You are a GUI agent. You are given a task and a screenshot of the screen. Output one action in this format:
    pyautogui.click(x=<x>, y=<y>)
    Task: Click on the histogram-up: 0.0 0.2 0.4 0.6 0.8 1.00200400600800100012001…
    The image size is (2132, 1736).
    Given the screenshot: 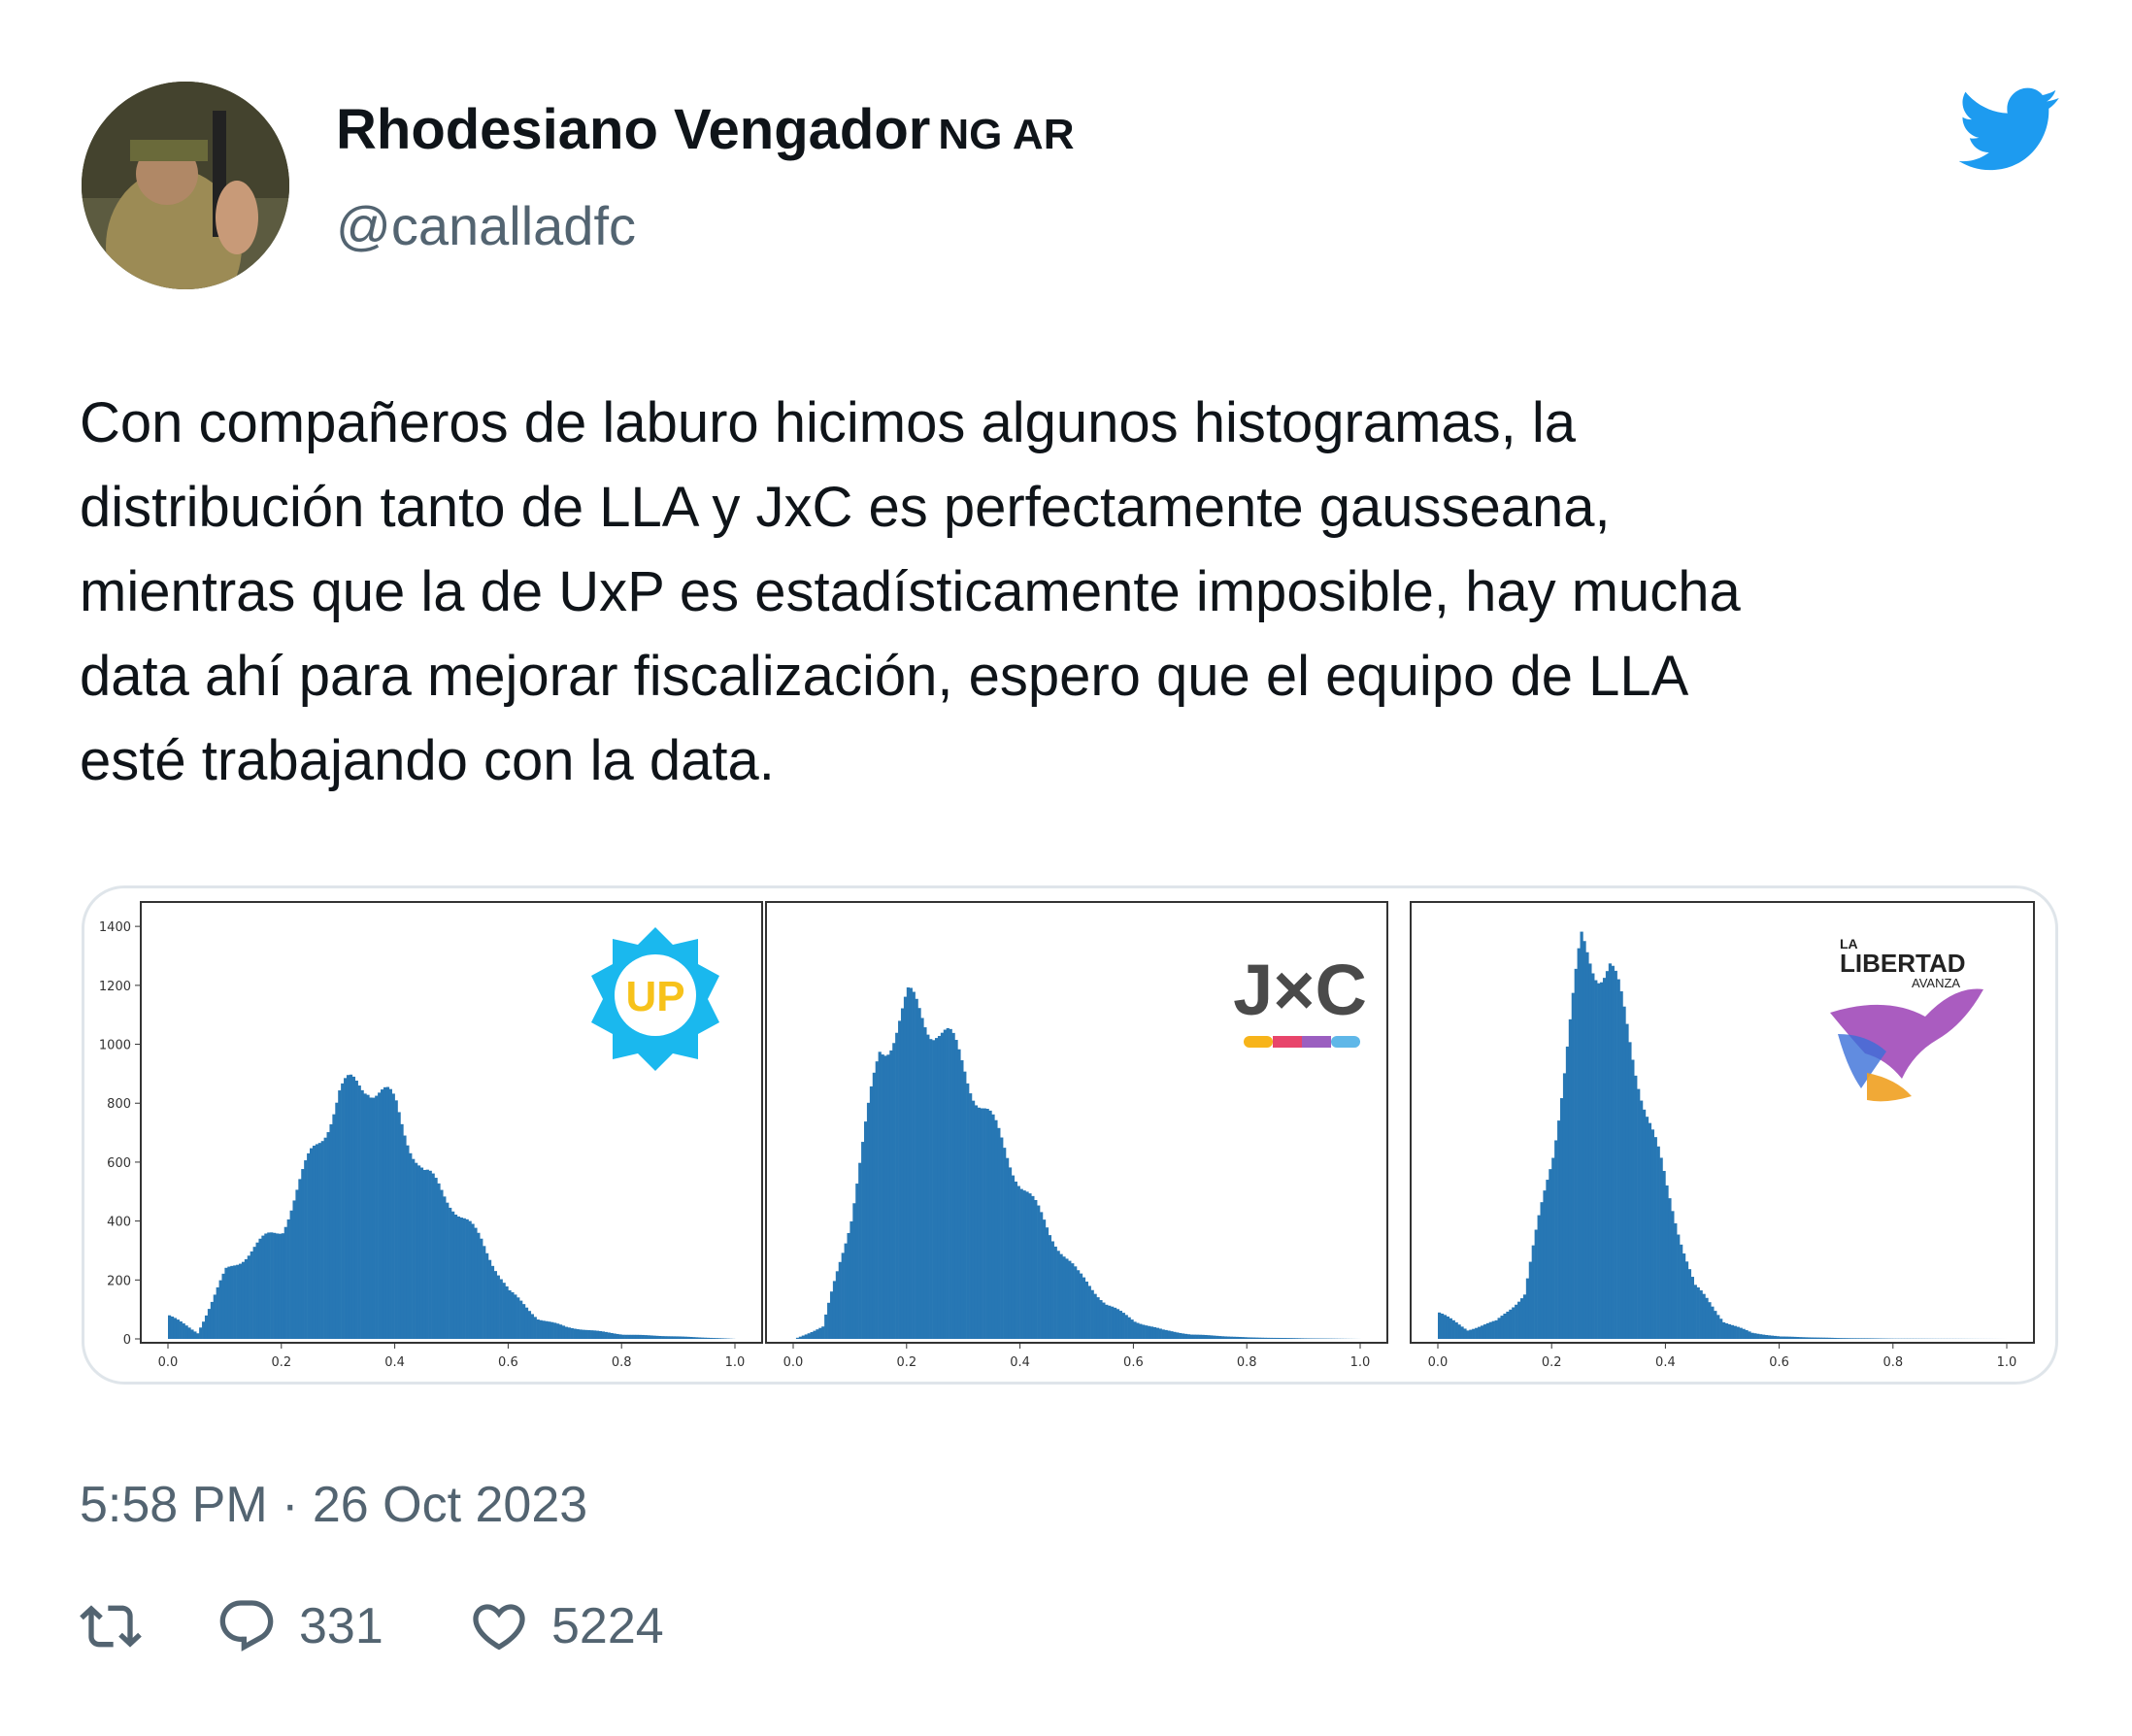 What is the action you would take?
    pyautogui.click(x=431, y=1135)
    